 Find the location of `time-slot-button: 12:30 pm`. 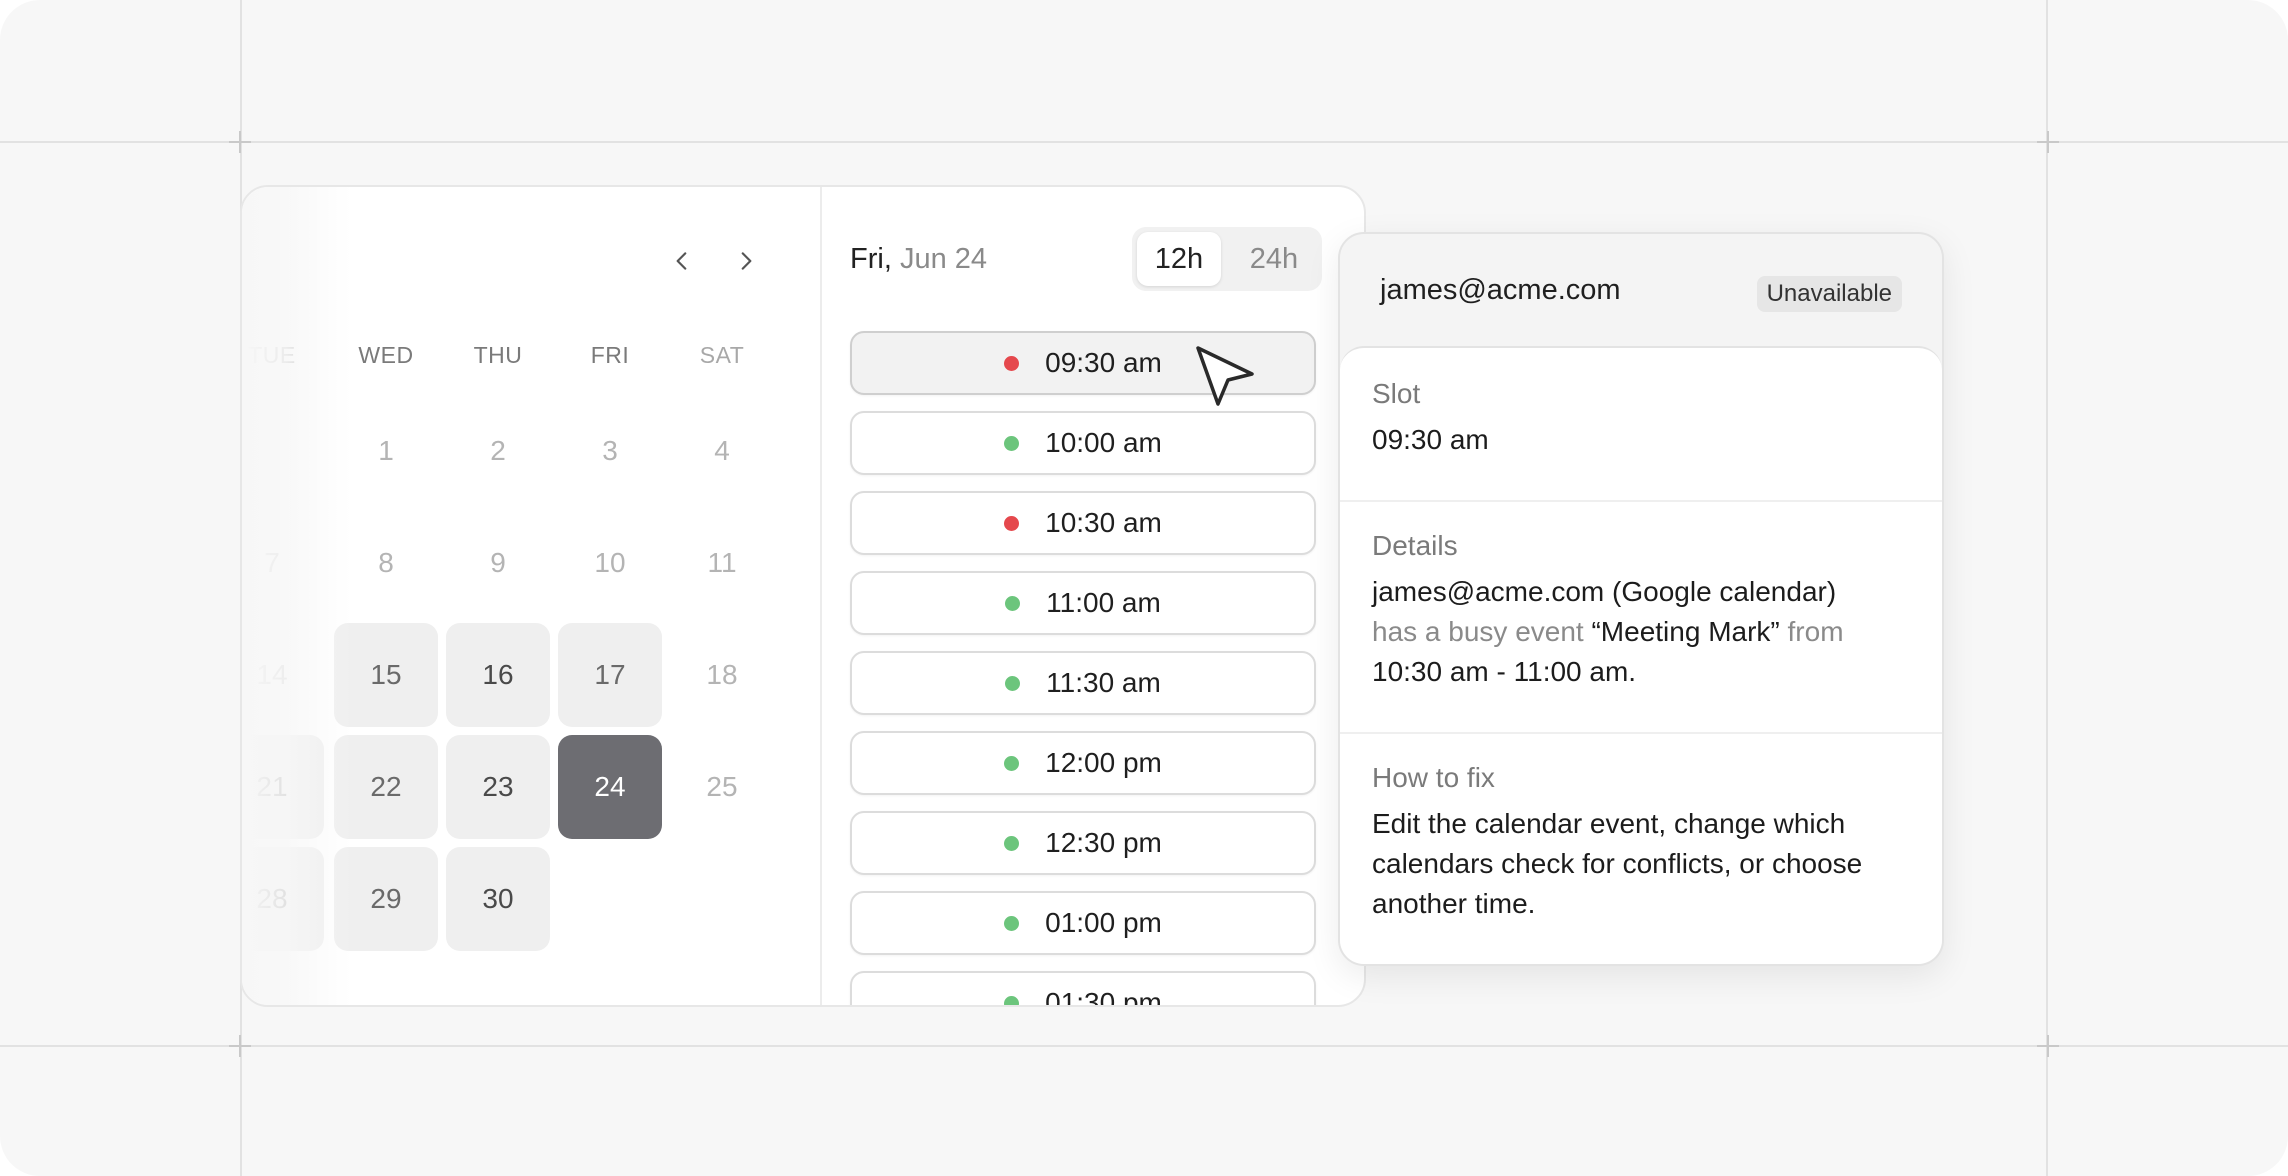

time-slot-button: 12:30 pm is located at coordinates (1083, 843).